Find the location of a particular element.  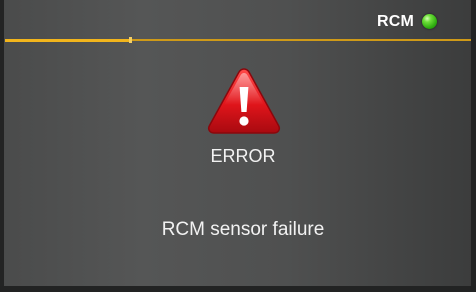

progress-marker is located at coordinates (130, 40).